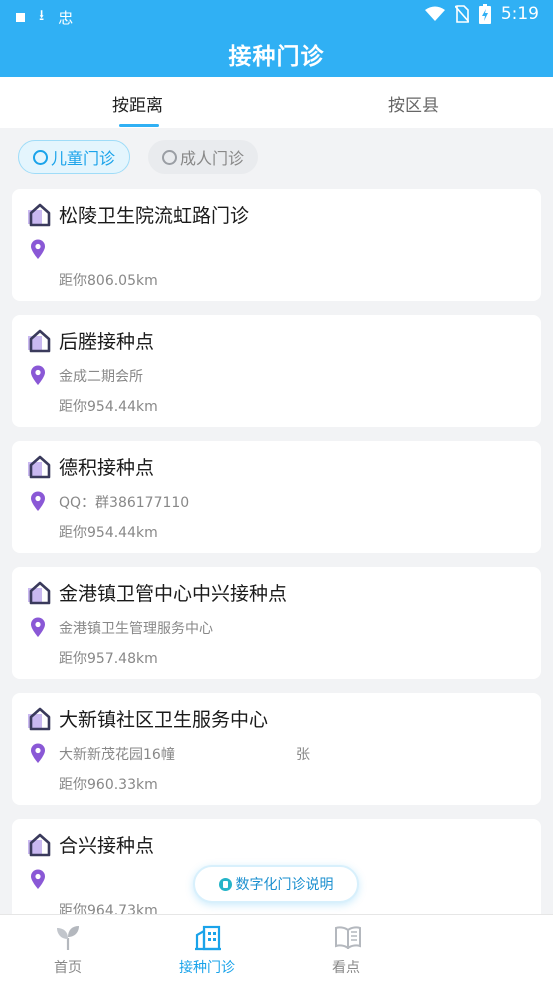  Describe the element at coordinates (519, 14) in the screenshot. I see `clock: 5:19` at that location.